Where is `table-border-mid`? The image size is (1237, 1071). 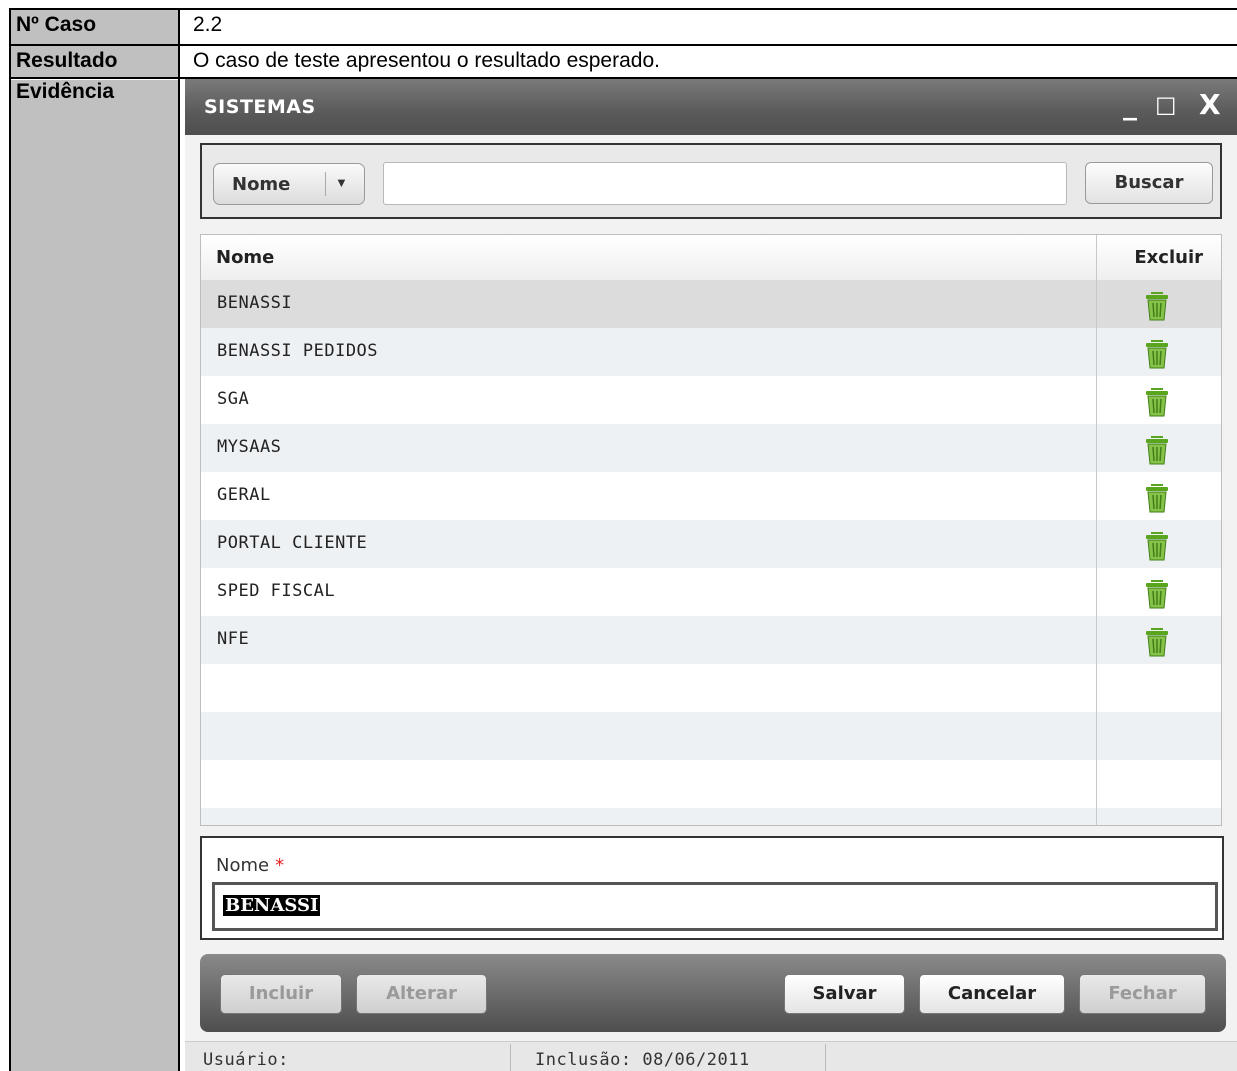 table-border-mid is located at coordinates (179, 539).